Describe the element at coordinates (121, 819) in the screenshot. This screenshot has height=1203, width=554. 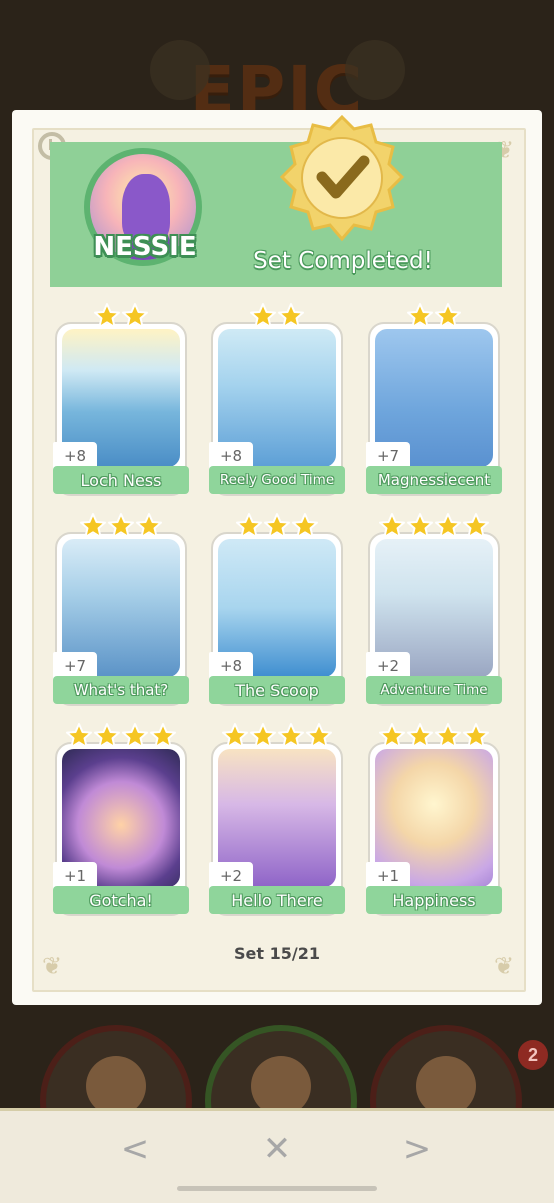
I see `card: +1 Gotcha!` at that location.